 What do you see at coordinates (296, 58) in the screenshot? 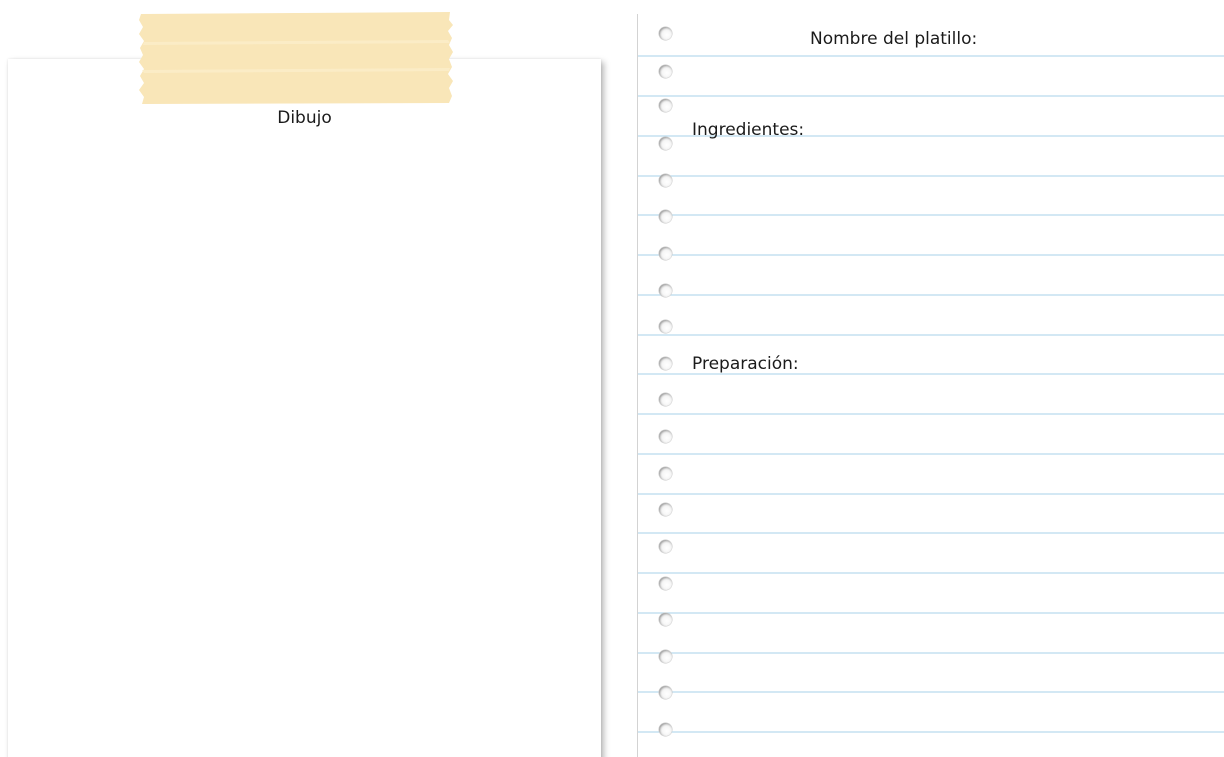
I see `masking-tape` at bounding box center [296, 58].